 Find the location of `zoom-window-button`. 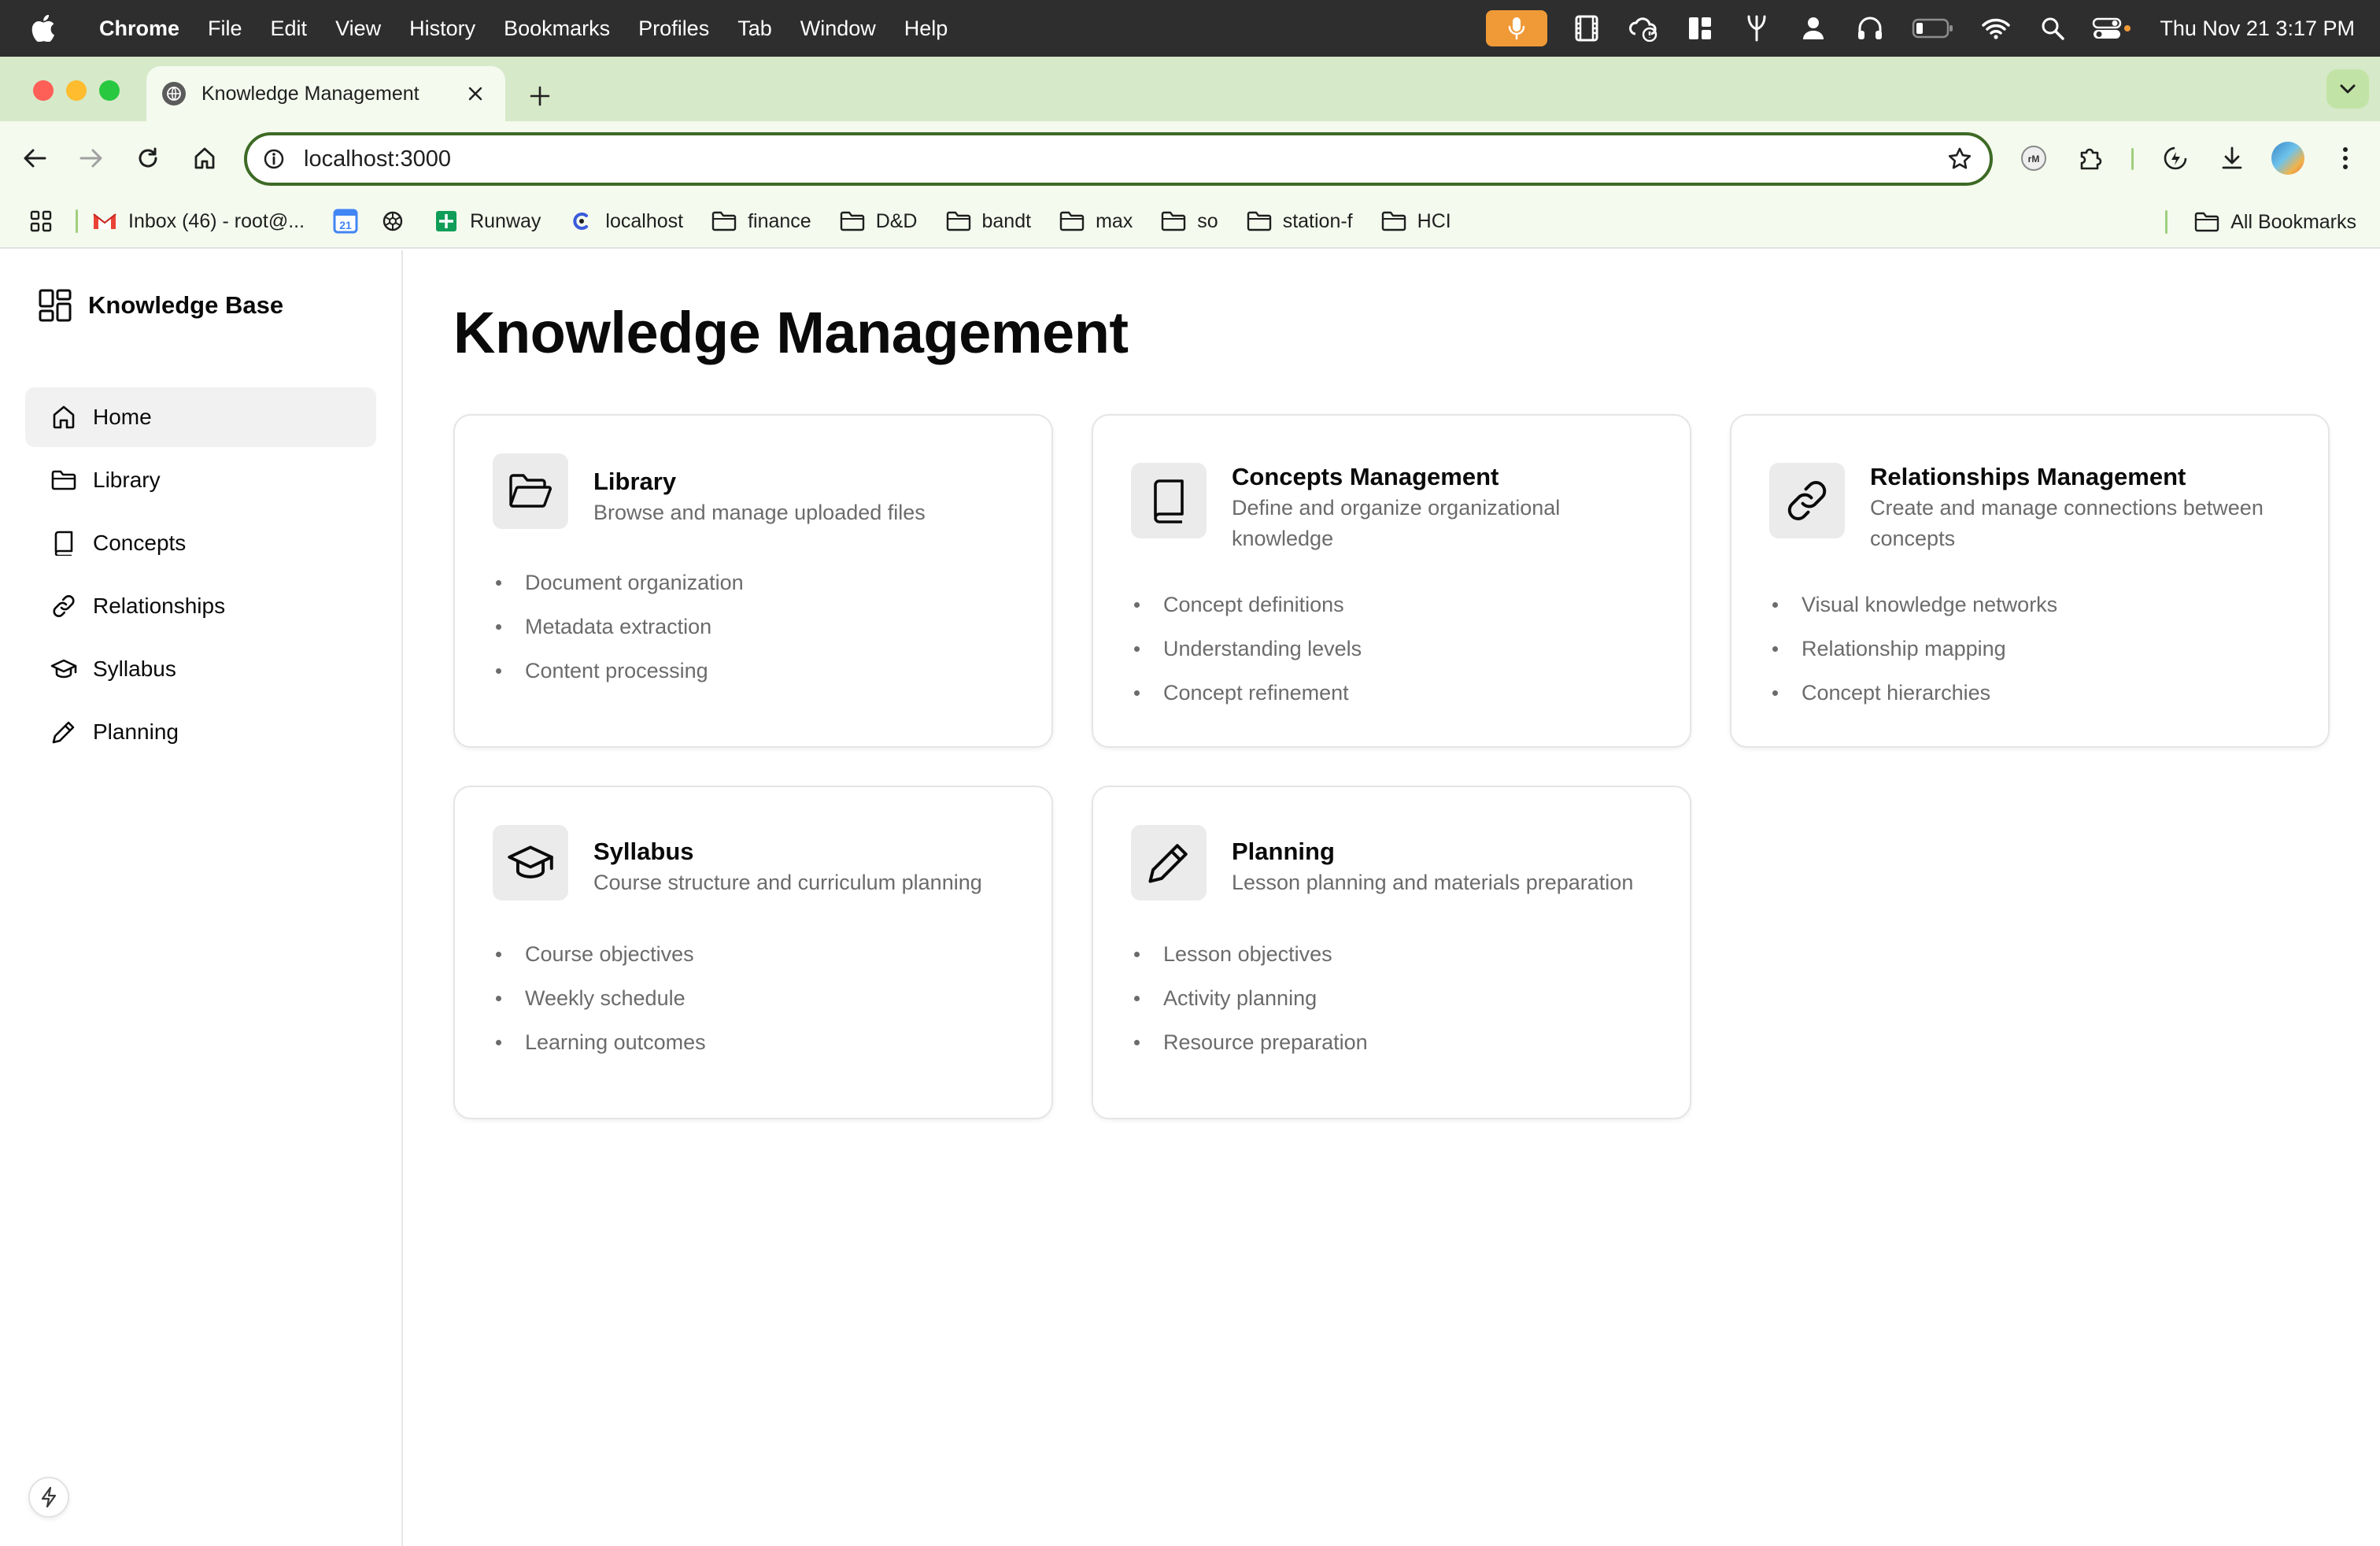

zoom-window-button is located at coordinates (109, 90).